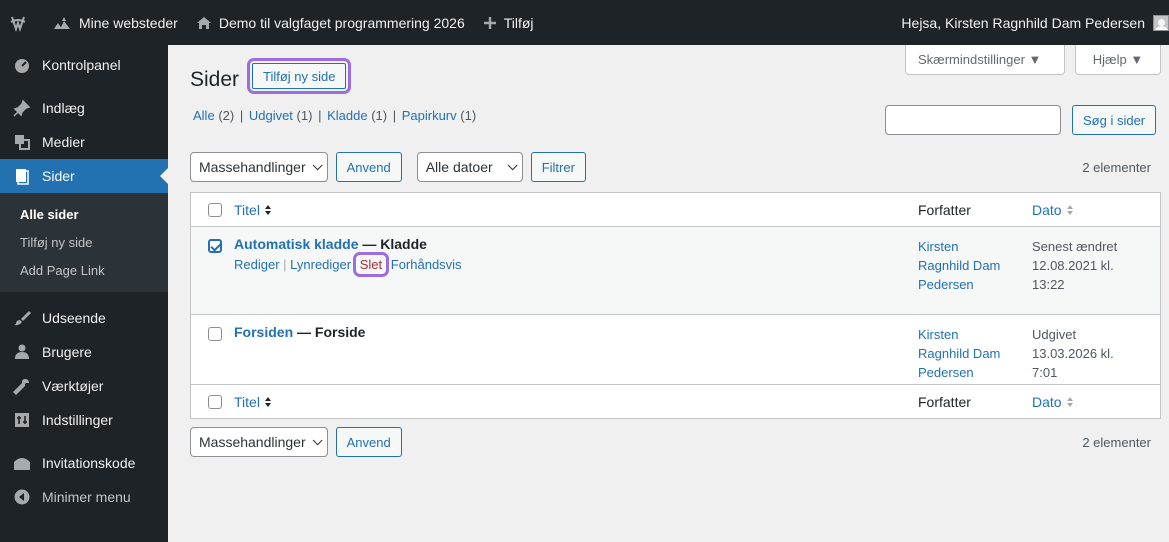 This screenshot has width=1169, height=542. Describe the element at coordinates (58, 176) in the screenshot. I see `sidebar-item-label: Sider` at that location.